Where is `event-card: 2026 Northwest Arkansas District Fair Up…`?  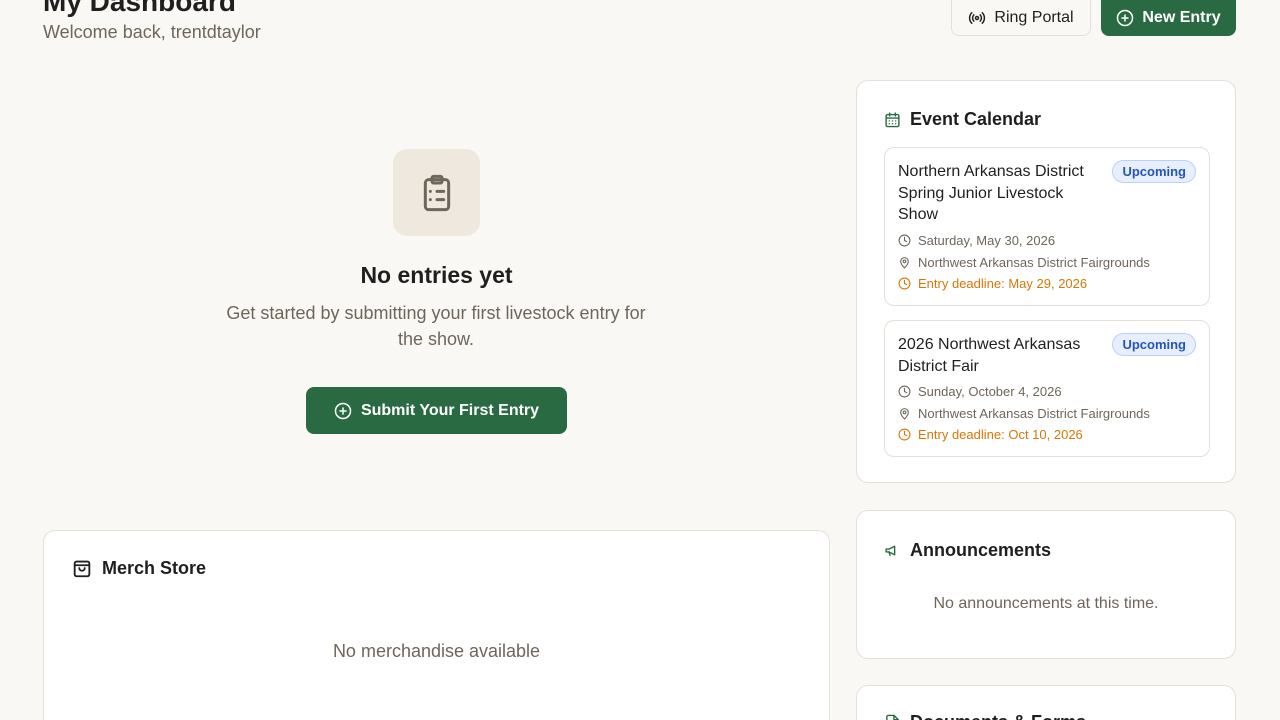 event-card: 2026 Northwest Arkansas District Fair Up… is located at coordinates (1047, 388).